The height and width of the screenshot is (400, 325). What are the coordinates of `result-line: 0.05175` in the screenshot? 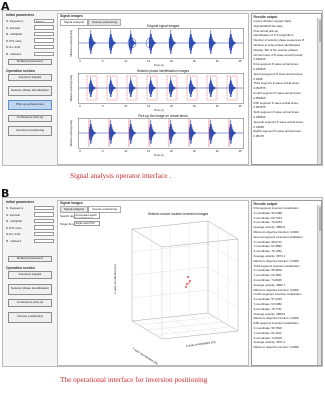 It's located at (258, 136).